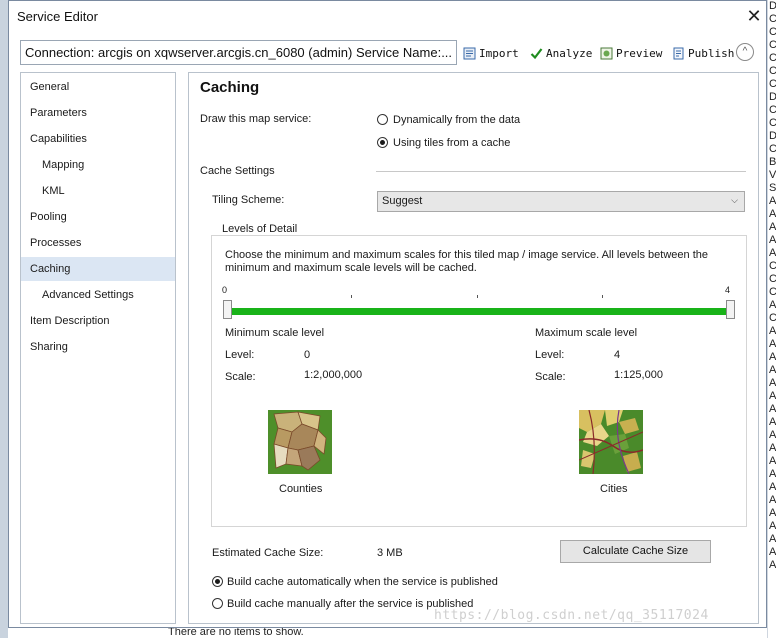  What do you see at coordinates (606, 53) in the screenshot?
I see `preview-icon` at bounding box center [606, 53].